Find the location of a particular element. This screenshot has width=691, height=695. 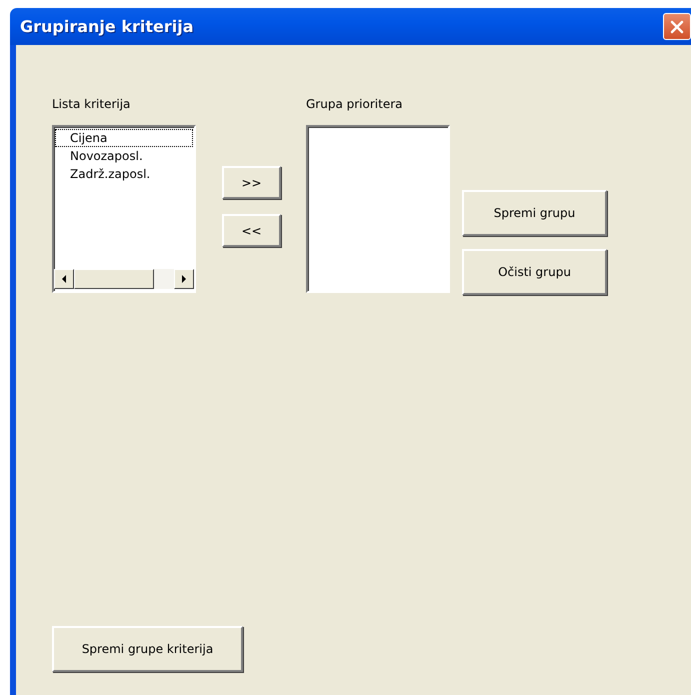

window-title: Grupiranje kriterija is located at coordinates (106, 26).